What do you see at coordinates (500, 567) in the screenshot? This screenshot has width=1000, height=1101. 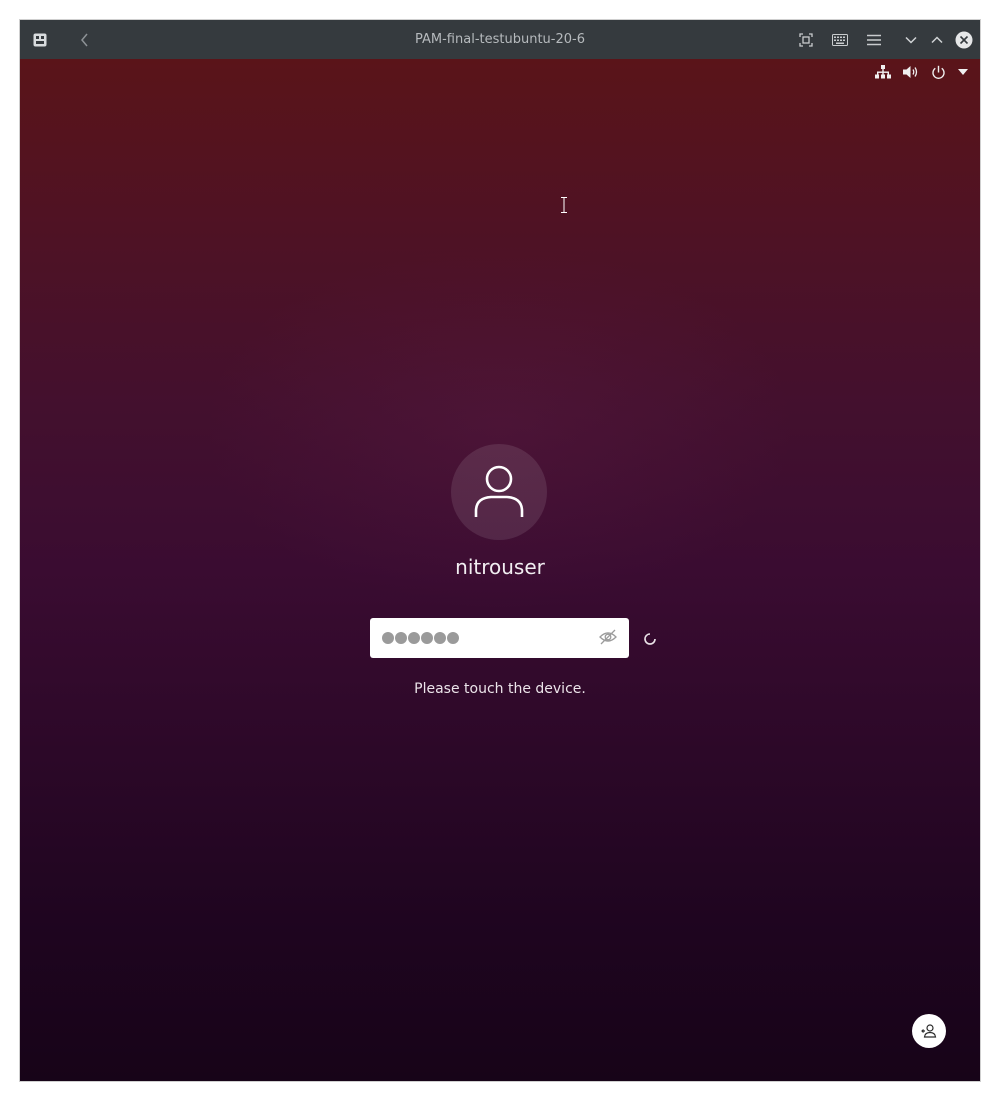 I see `username-label: nitrouser` at bounding box center [500, 567].